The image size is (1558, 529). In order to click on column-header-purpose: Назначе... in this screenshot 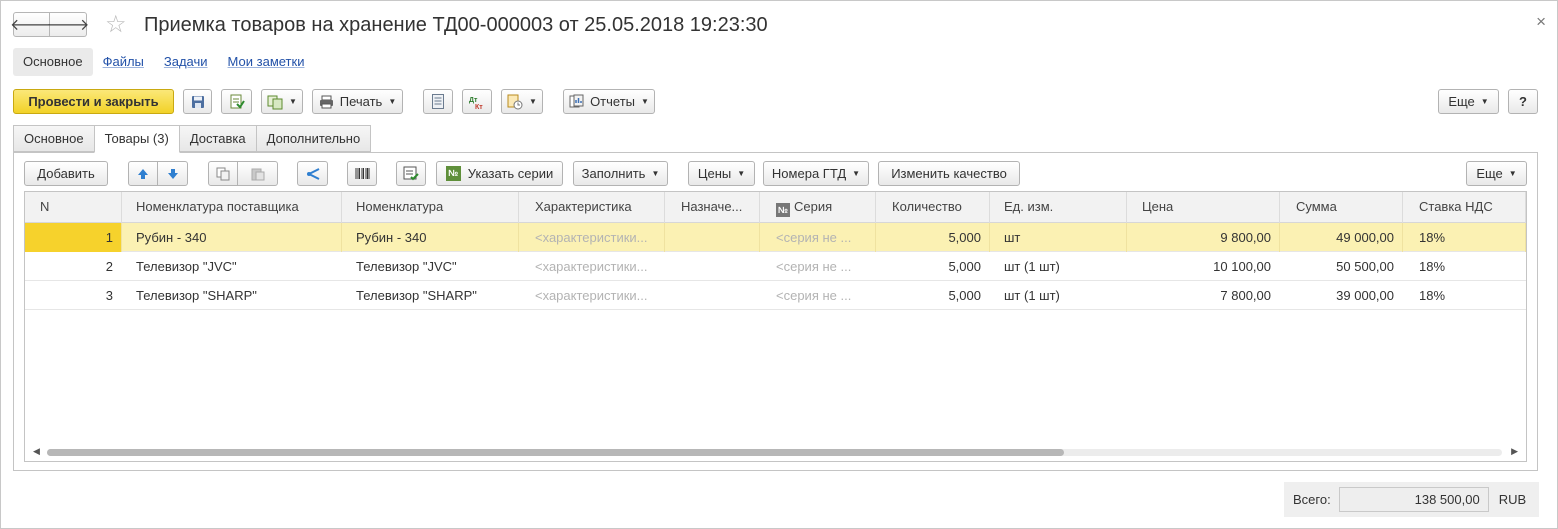, I will do `click(712, 207)`.